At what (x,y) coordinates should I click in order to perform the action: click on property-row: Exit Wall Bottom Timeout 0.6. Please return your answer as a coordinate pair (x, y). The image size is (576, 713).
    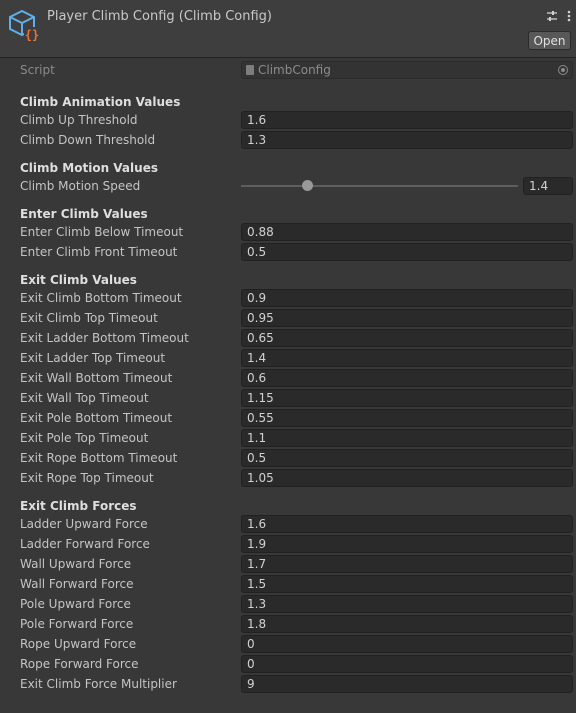
    Looking at the image, I should click on (288, 378).